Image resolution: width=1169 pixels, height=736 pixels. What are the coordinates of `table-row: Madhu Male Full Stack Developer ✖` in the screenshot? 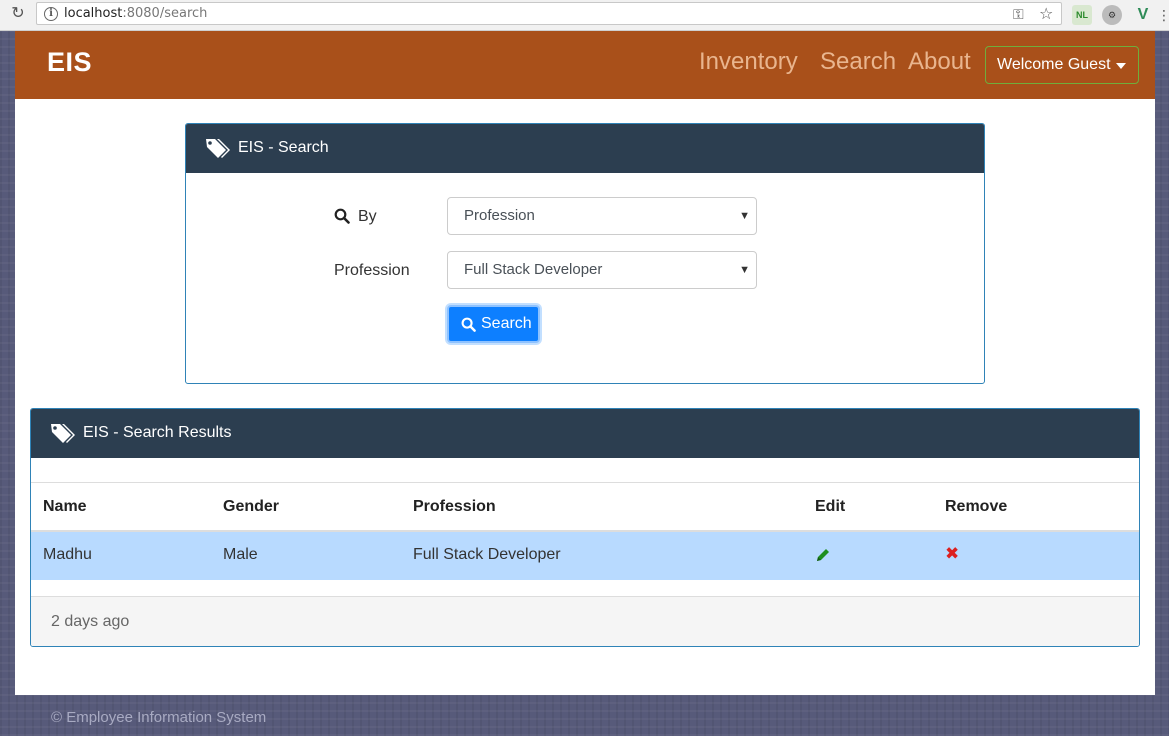 It's located at (585, 556).